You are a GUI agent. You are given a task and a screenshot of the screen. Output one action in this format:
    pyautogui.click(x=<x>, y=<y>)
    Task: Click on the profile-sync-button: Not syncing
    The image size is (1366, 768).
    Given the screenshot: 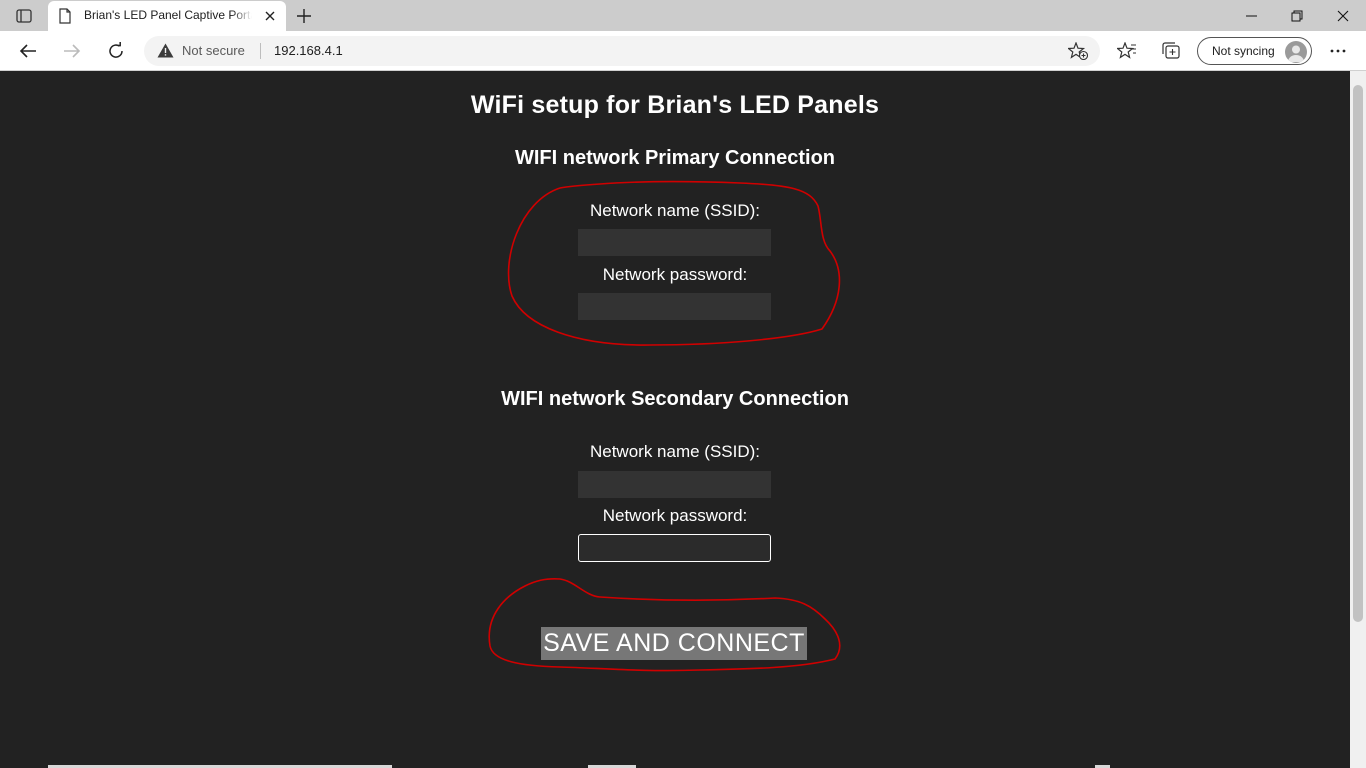 What is the action you would take?
    pyautogui.click(x=1254, y=51)
    